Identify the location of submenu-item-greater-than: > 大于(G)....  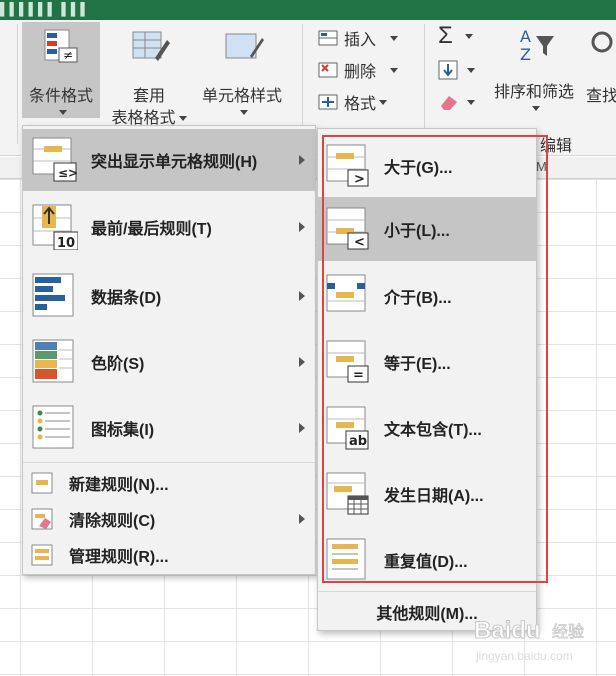
(427, 166).